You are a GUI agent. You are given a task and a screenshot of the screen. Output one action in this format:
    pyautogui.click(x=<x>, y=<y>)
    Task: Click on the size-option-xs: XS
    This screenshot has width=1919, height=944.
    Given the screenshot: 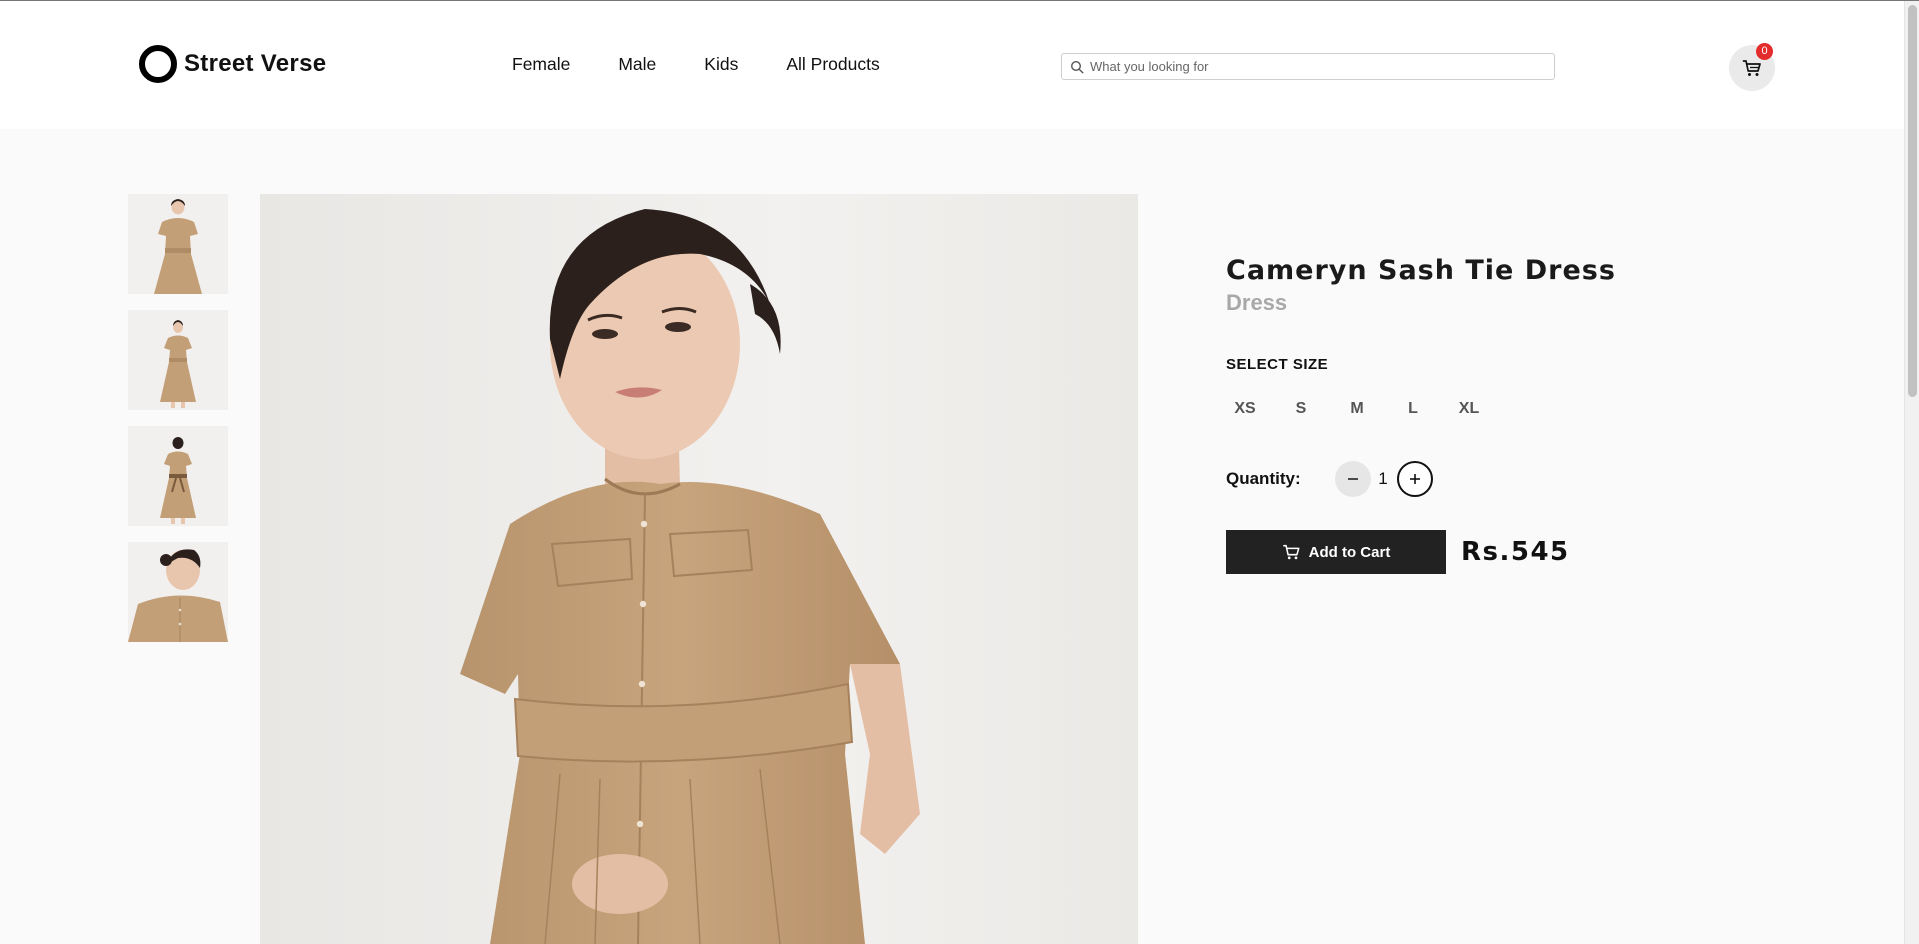 What is the action you would take?
    pyautogui.click(x=1245, y=409)
    